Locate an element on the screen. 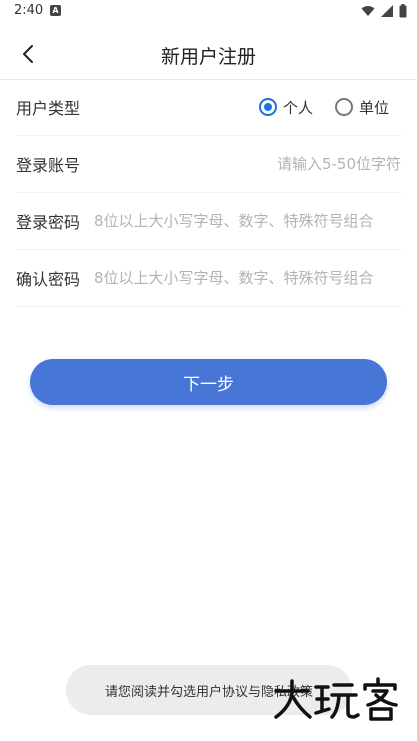 This screenshot has width=417, height=741. confirm-password-label: 确认密码 is located at coordinates (48, 279).